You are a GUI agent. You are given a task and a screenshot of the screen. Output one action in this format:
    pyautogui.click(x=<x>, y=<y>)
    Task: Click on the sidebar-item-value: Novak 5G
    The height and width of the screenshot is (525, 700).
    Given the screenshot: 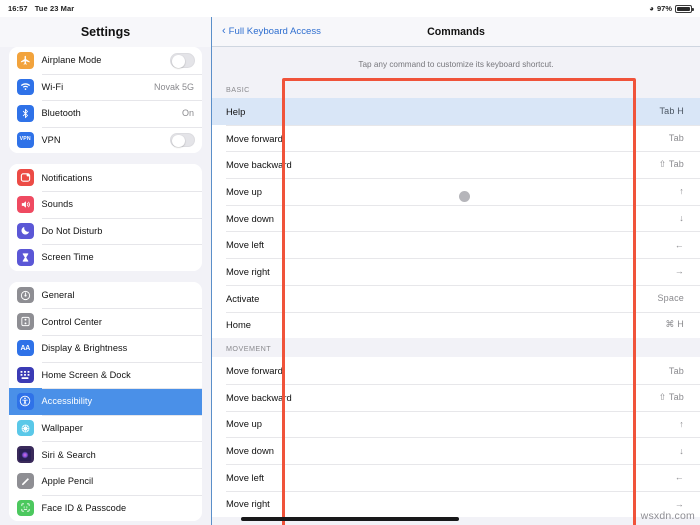 What is the action you would take?
    pyautogui.click(x=173, y=86)
    